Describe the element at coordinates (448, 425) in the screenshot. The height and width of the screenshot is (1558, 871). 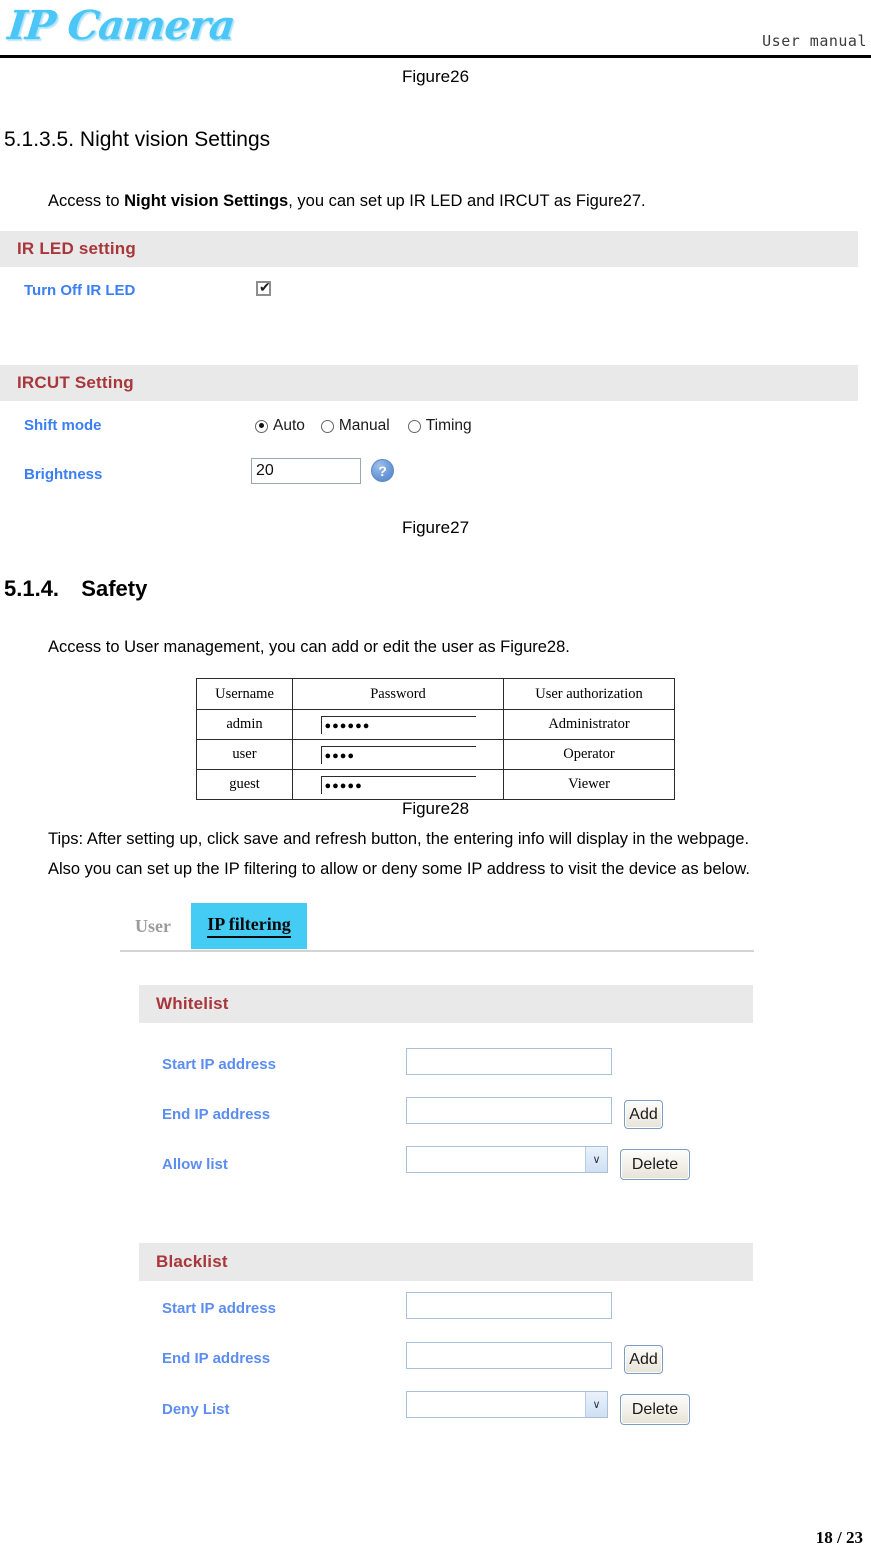
I see `shift-mode-option-timing-label: Timing` at that location.